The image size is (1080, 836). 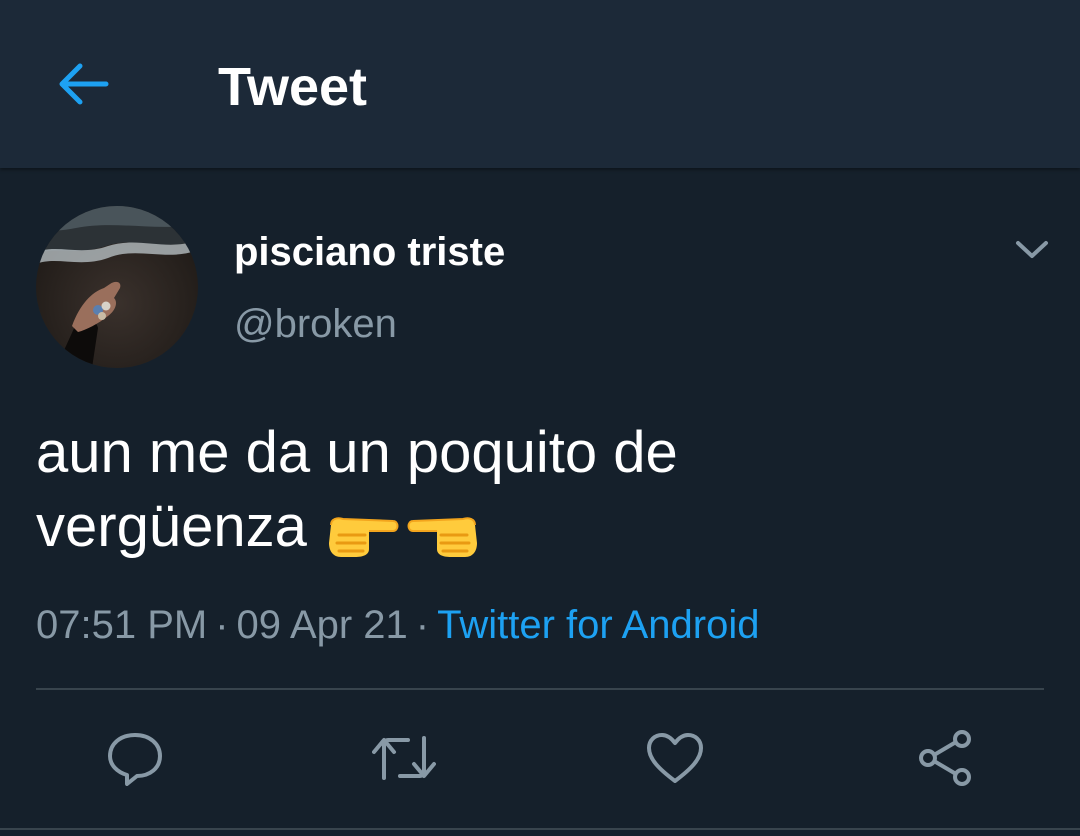 I want to click on chevron-down-icon, so click(x=1032, y=249).